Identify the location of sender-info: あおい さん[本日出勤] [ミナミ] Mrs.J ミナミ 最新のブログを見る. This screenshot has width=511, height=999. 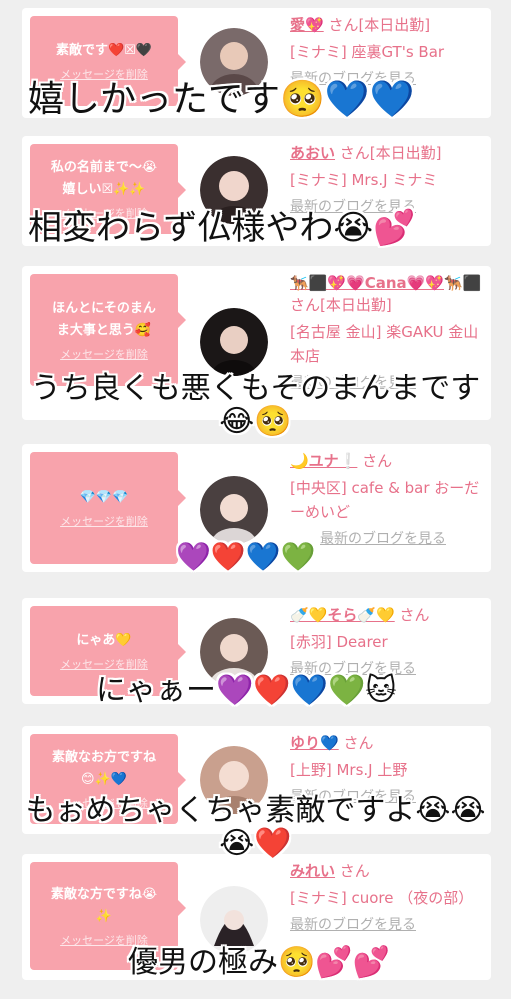
(388, 179).